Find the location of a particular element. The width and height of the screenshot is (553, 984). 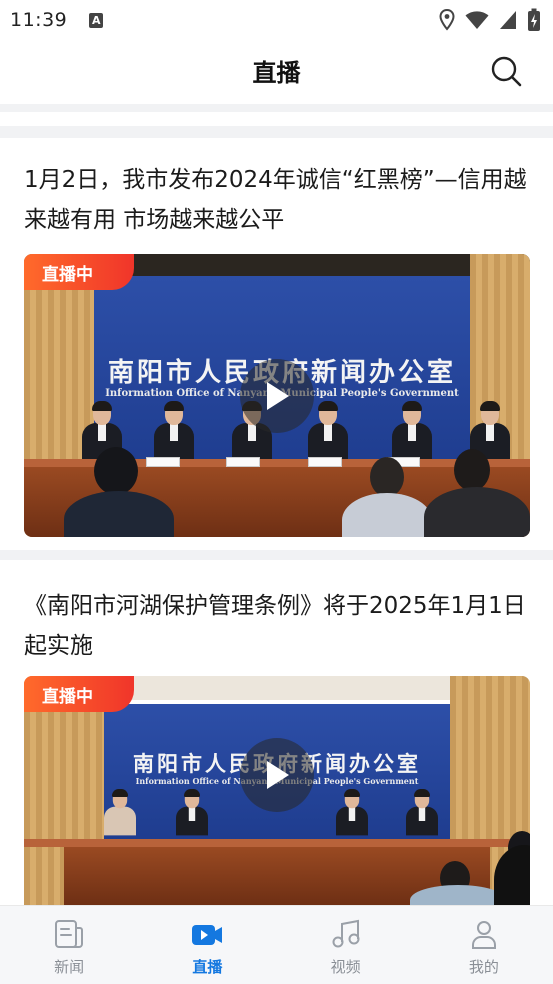

nav-label-me: 我的 is located at coordinates (483, 967).